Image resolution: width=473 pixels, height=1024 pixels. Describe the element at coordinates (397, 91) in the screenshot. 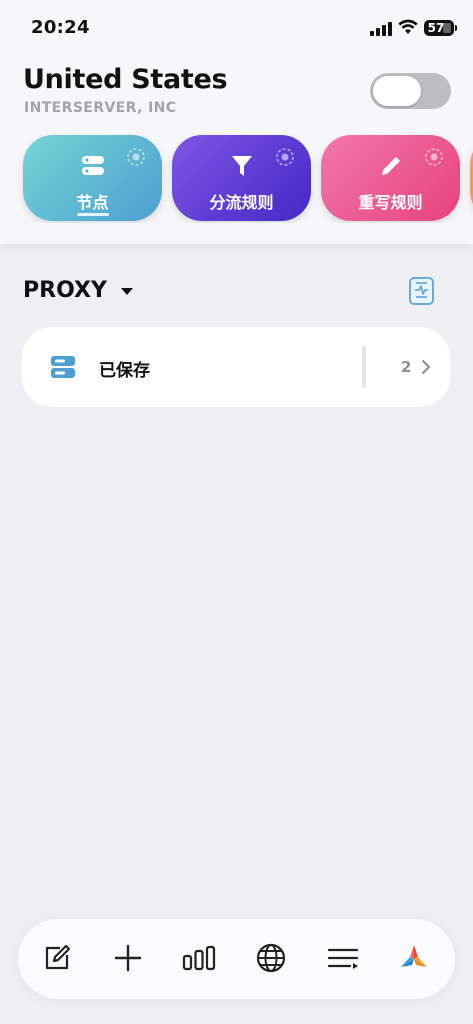

I see `toggle-knob` at that location.